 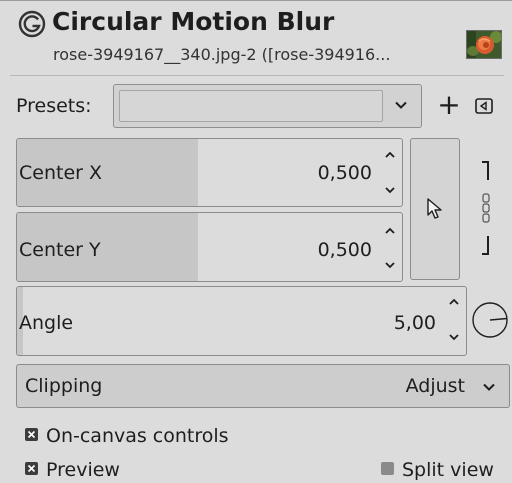 I want to click on angle-dial-icon, so click(x=490, y=320).